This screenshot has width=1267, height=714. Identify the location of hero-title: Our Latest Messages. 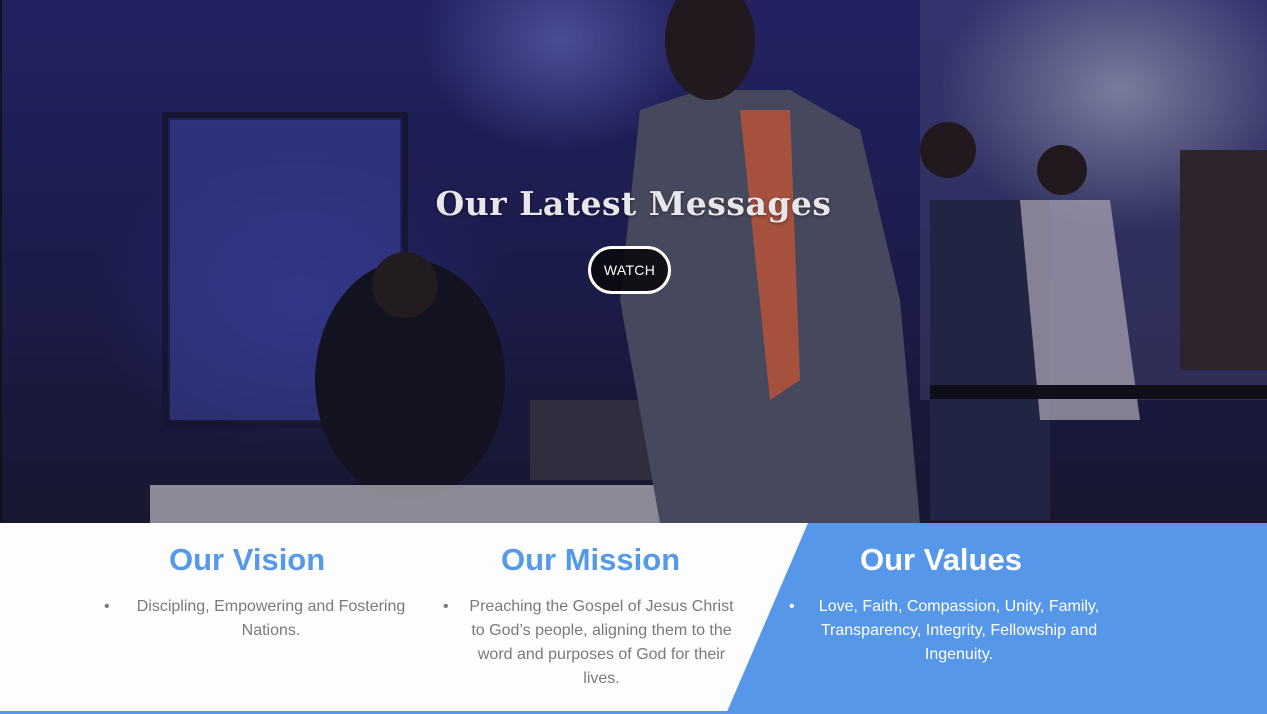
(633, 203).